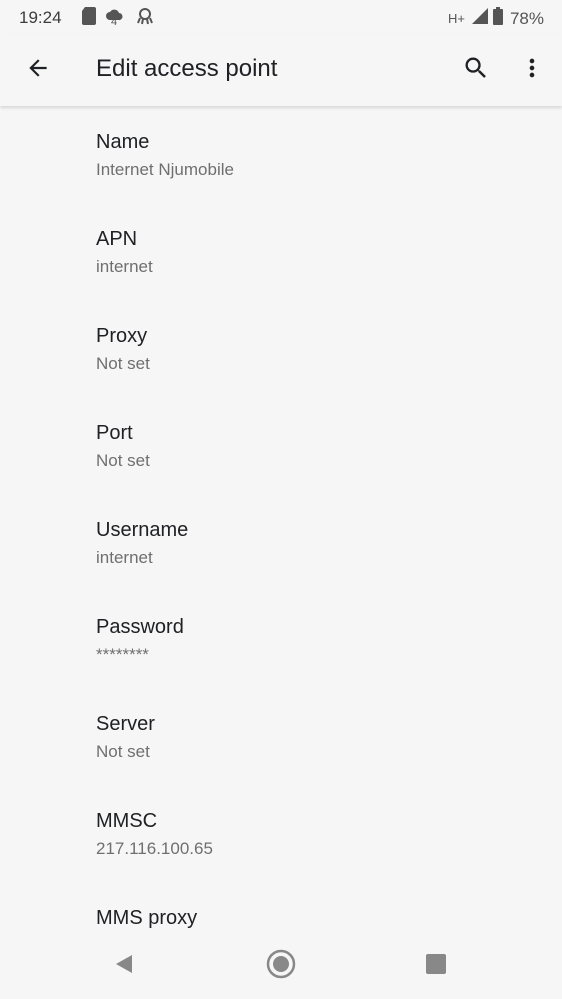  I want to click on nav-home-button, so click(281, 966).